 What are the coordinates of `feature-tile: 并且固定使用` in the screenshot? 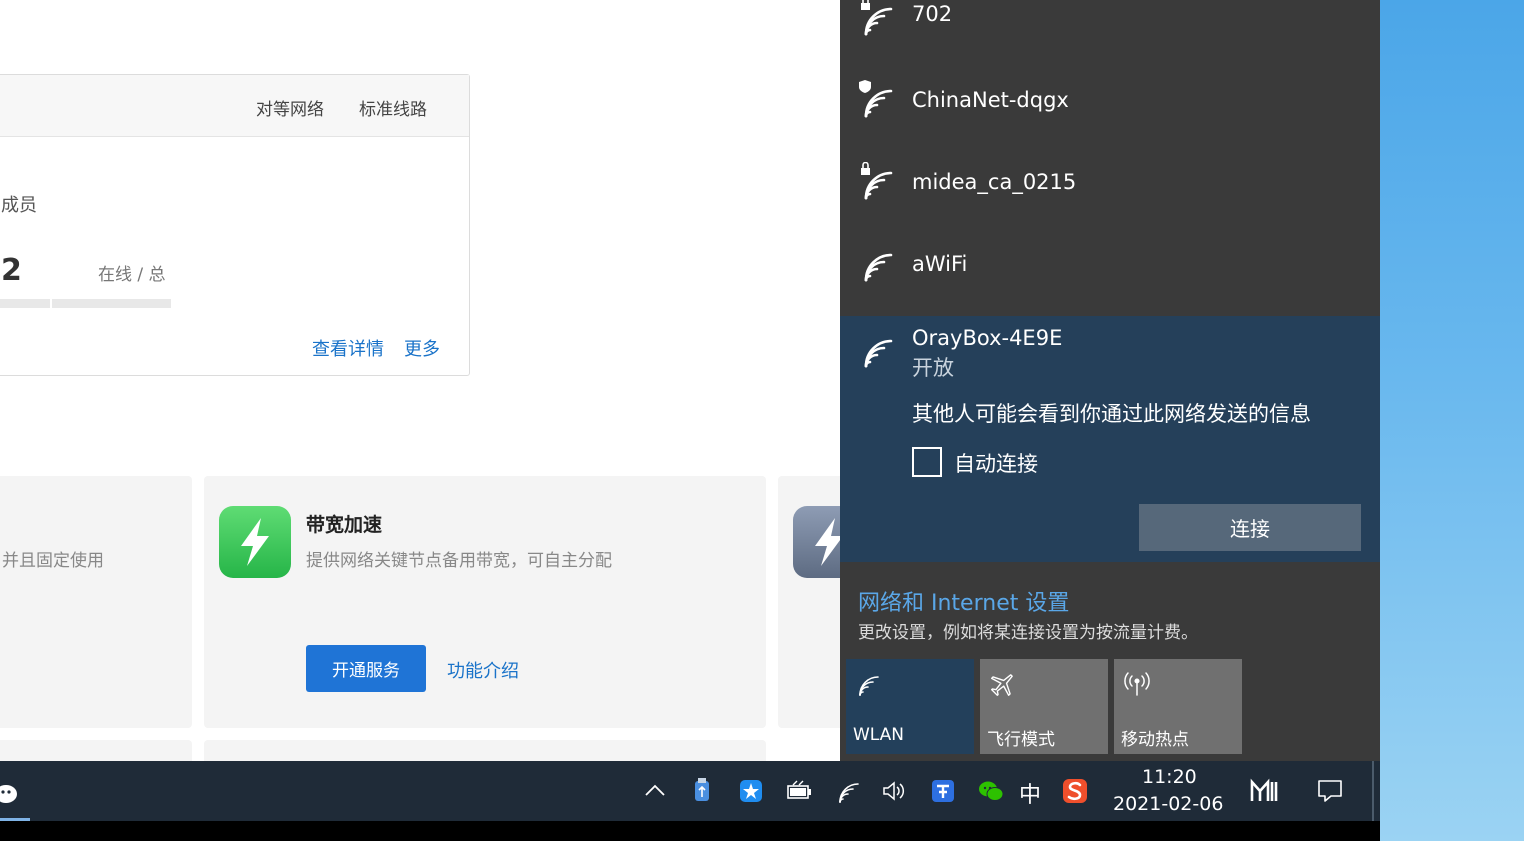 It's located at (96, 602).